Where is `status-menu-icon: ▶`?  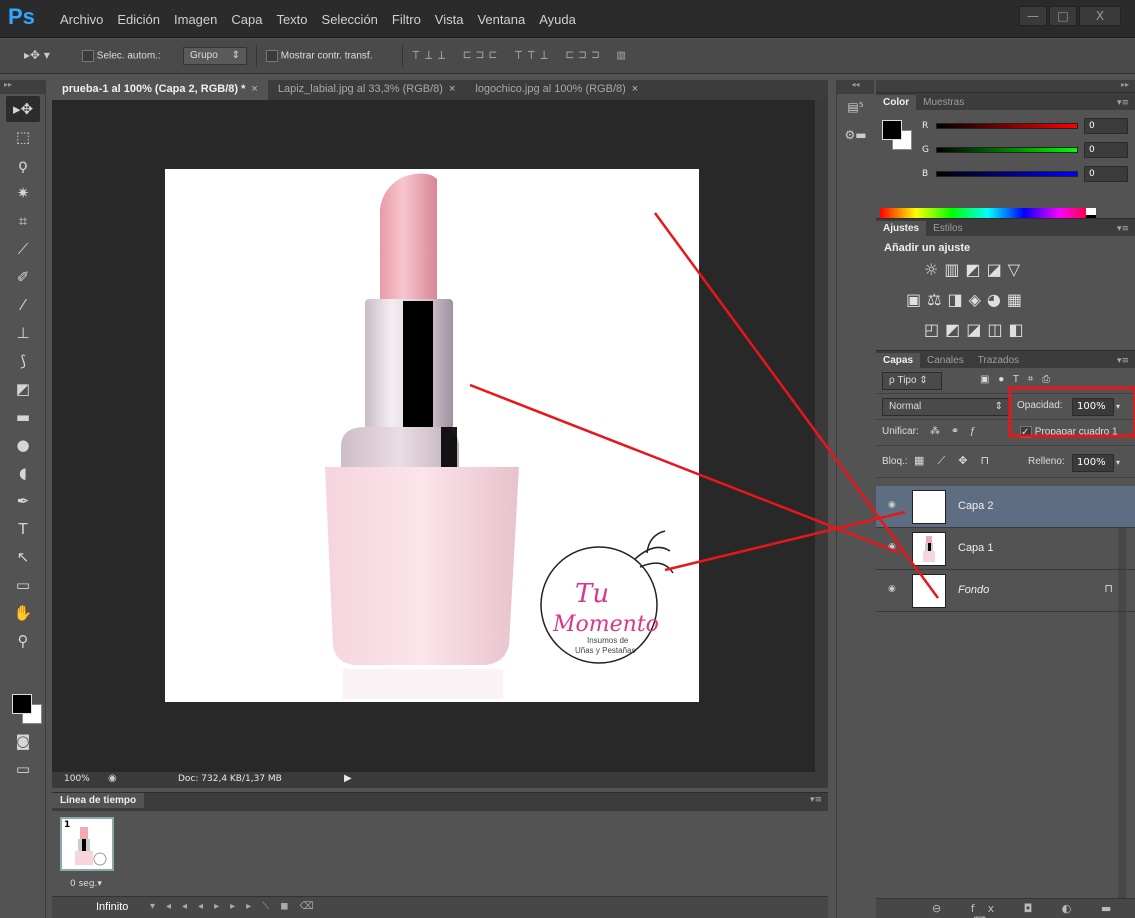
status-menu-icon: ▶ is located at coordinates (348, 778).